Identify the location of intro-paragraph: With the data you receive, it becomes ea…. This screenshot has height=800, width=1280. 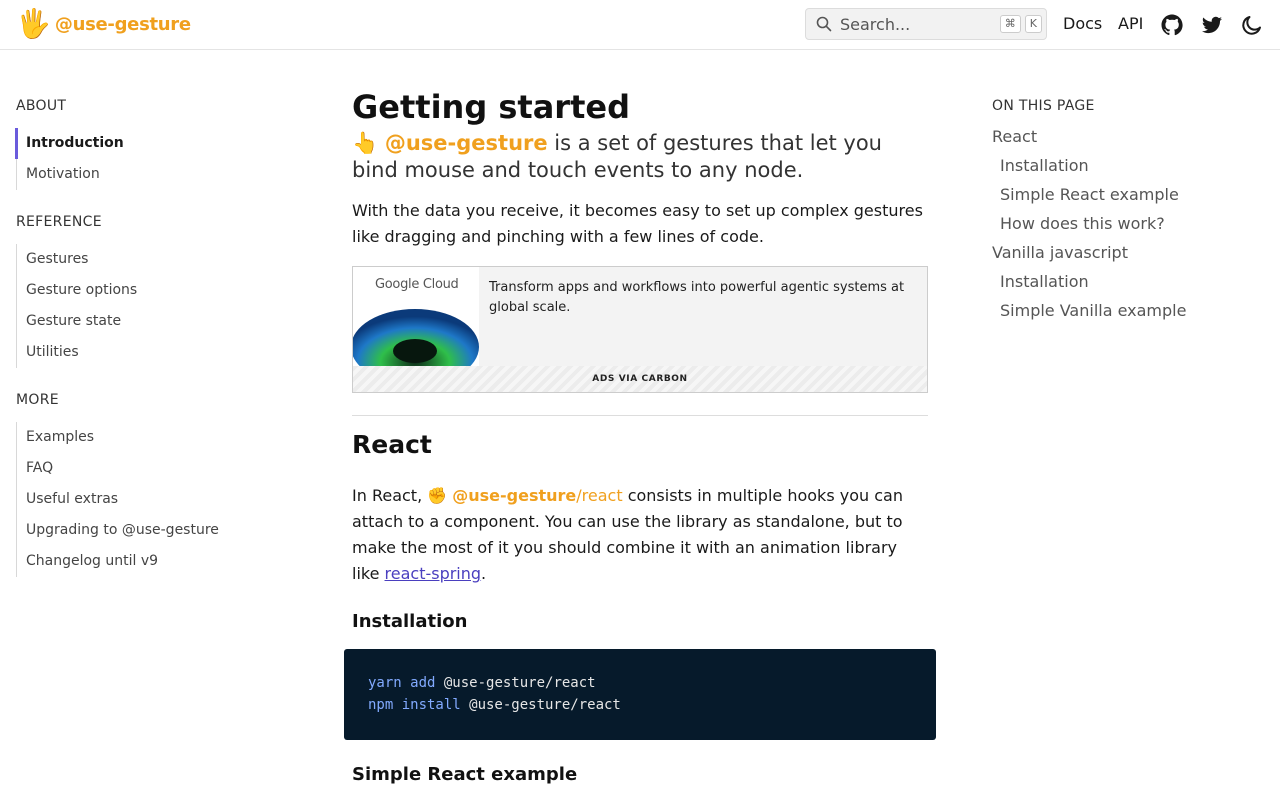
(637, 223).